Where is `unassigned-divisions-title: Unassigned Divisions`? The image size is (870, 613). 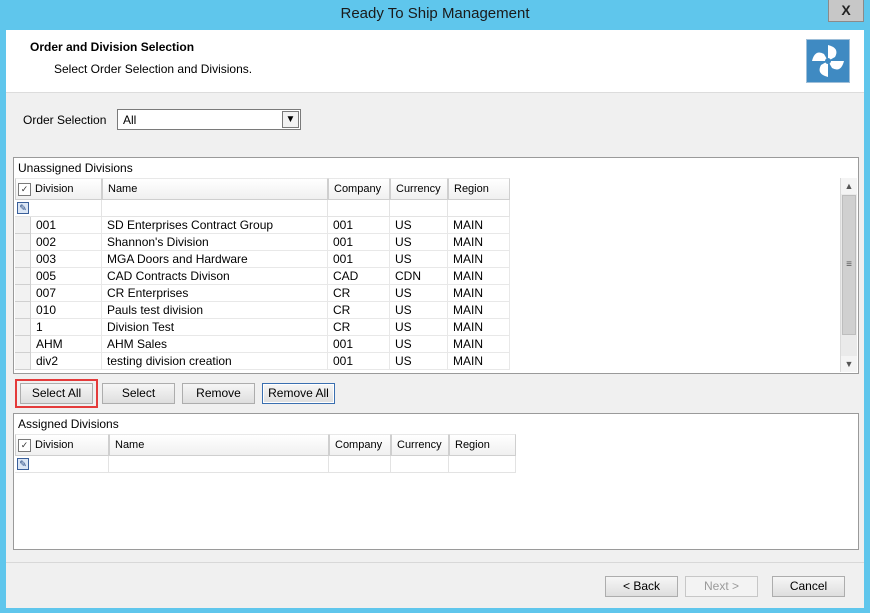
unassigned-divisions-title: Unassigned Divisions is located at coordinates (75, 168).